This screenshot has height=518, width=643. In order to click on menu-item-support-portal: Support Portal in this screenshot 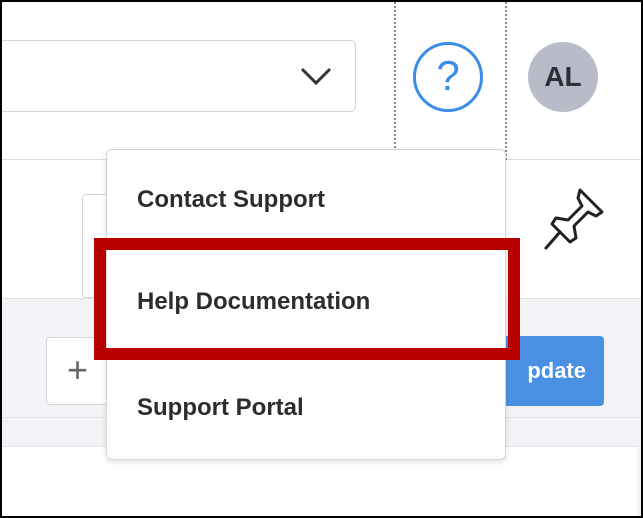, I will do `click(306, 408)`.